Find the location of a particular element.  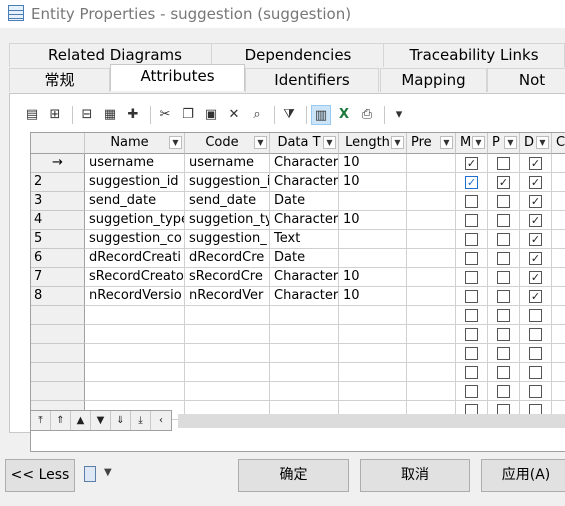

tab-identifiers: Identifiers is located at coordinates (312, 80).